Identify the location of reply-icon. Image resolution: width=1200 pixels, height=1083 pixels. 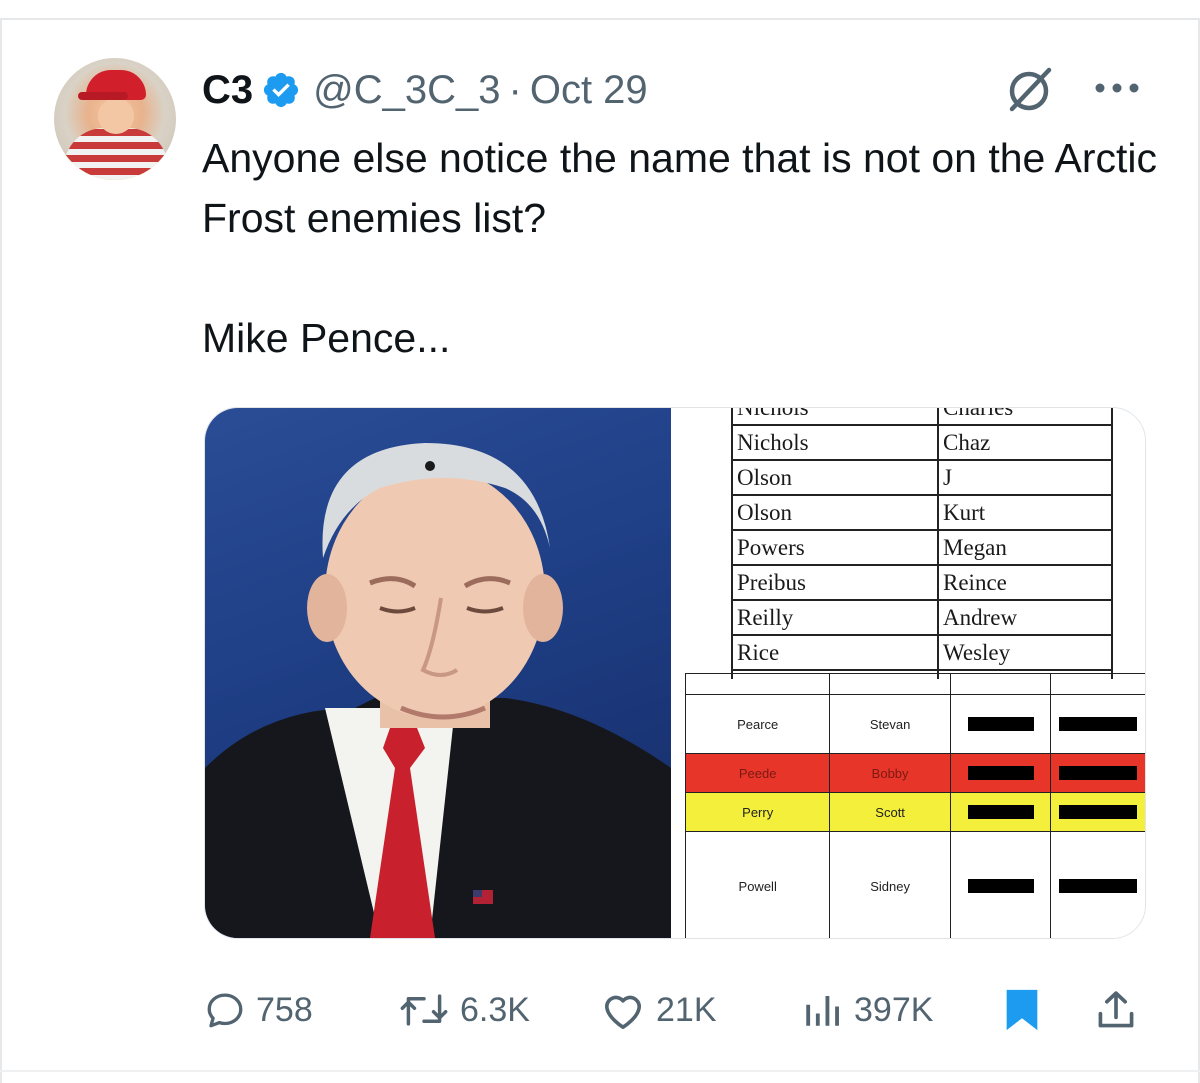
(225, 1010).